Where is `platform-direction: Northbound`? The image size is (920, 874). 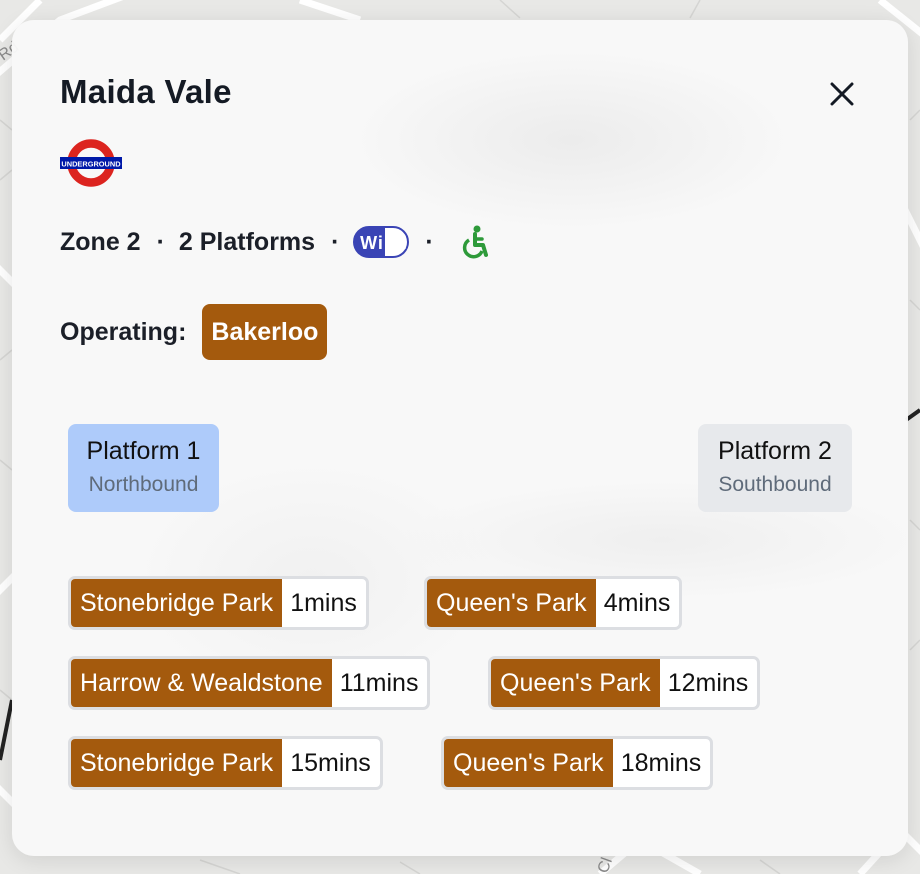 platform-direction: Northbound is located at coordinates (143, 484).